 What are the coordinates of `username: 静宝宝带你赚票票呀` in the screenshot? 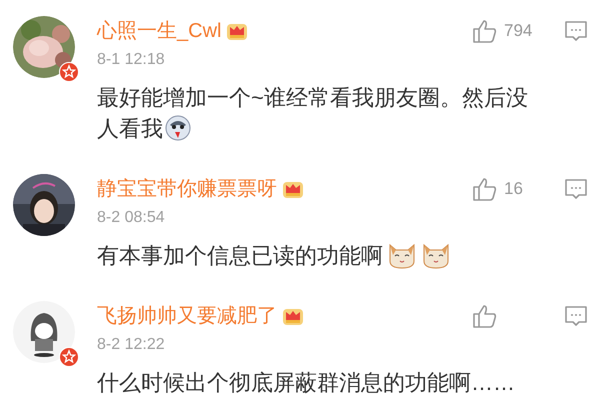 It's located at (187, 189).